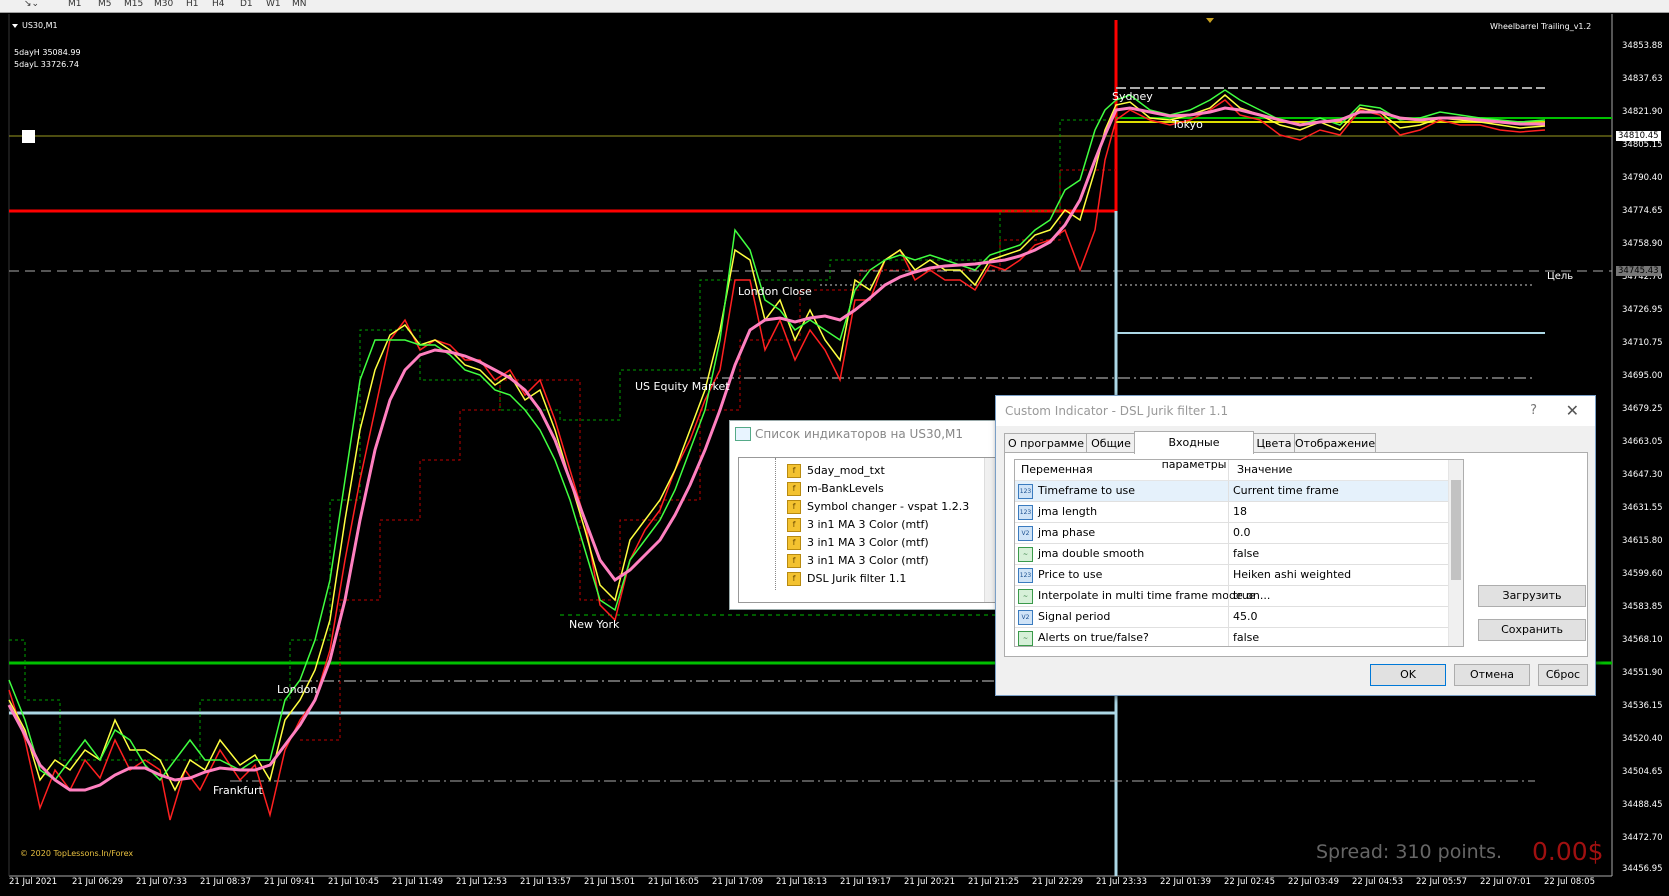 The height and width of the screenshot is (896, 1669). I want to click on time-label: 21 Jul 23:33, so click(1121, 882).